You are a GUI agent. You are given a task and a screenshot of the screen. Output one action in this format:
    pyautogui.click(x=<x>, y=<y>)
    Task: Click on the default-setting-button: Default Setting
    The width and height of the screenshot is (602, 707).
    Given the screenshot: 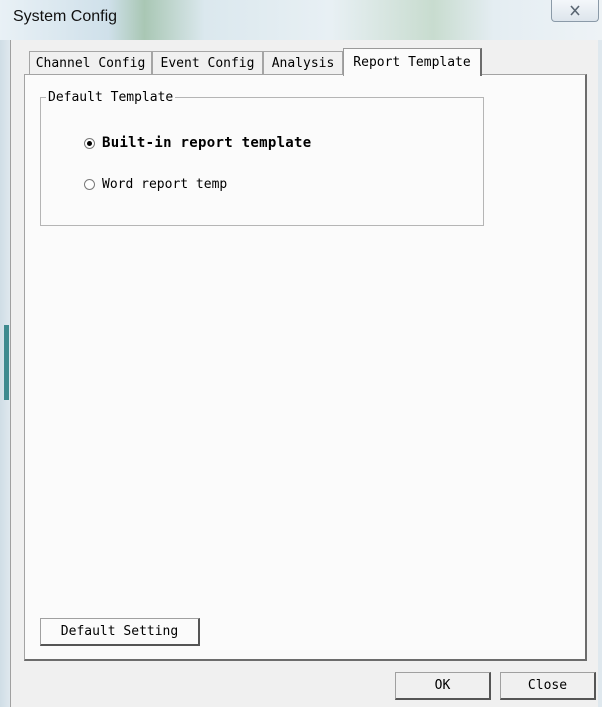 What is the action you would take?
    pyautogui.click(x=120, y=632)
    